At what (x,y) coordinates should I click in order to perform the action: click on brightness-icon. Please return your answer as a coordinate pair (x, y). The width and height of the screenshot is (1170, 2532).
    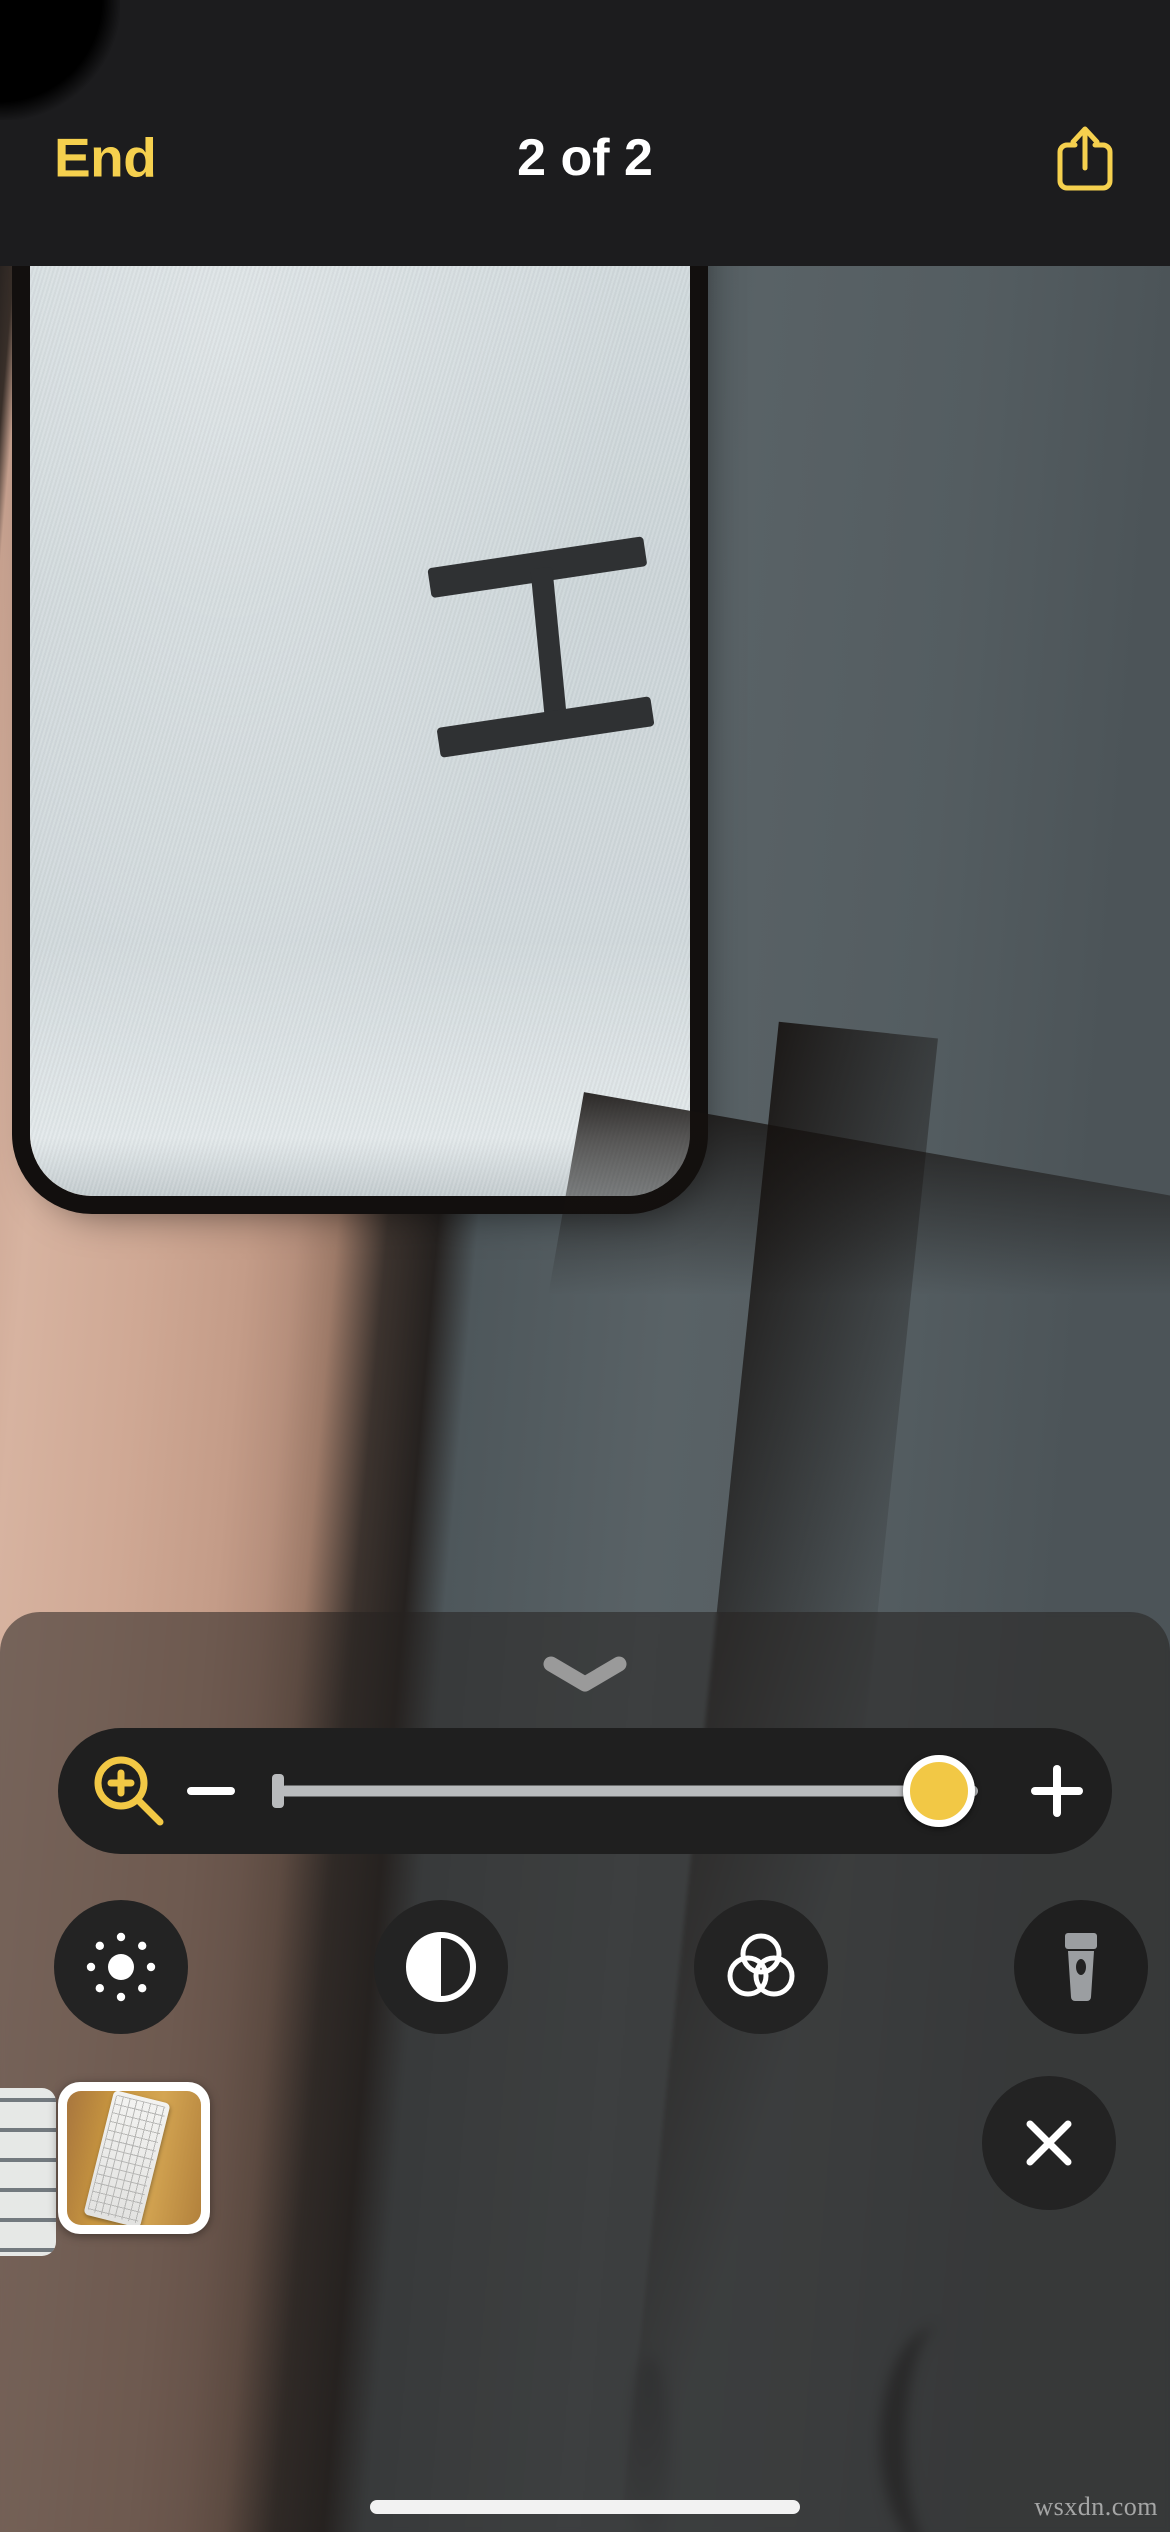
    Looking at the image, I should click on (121, 1967).